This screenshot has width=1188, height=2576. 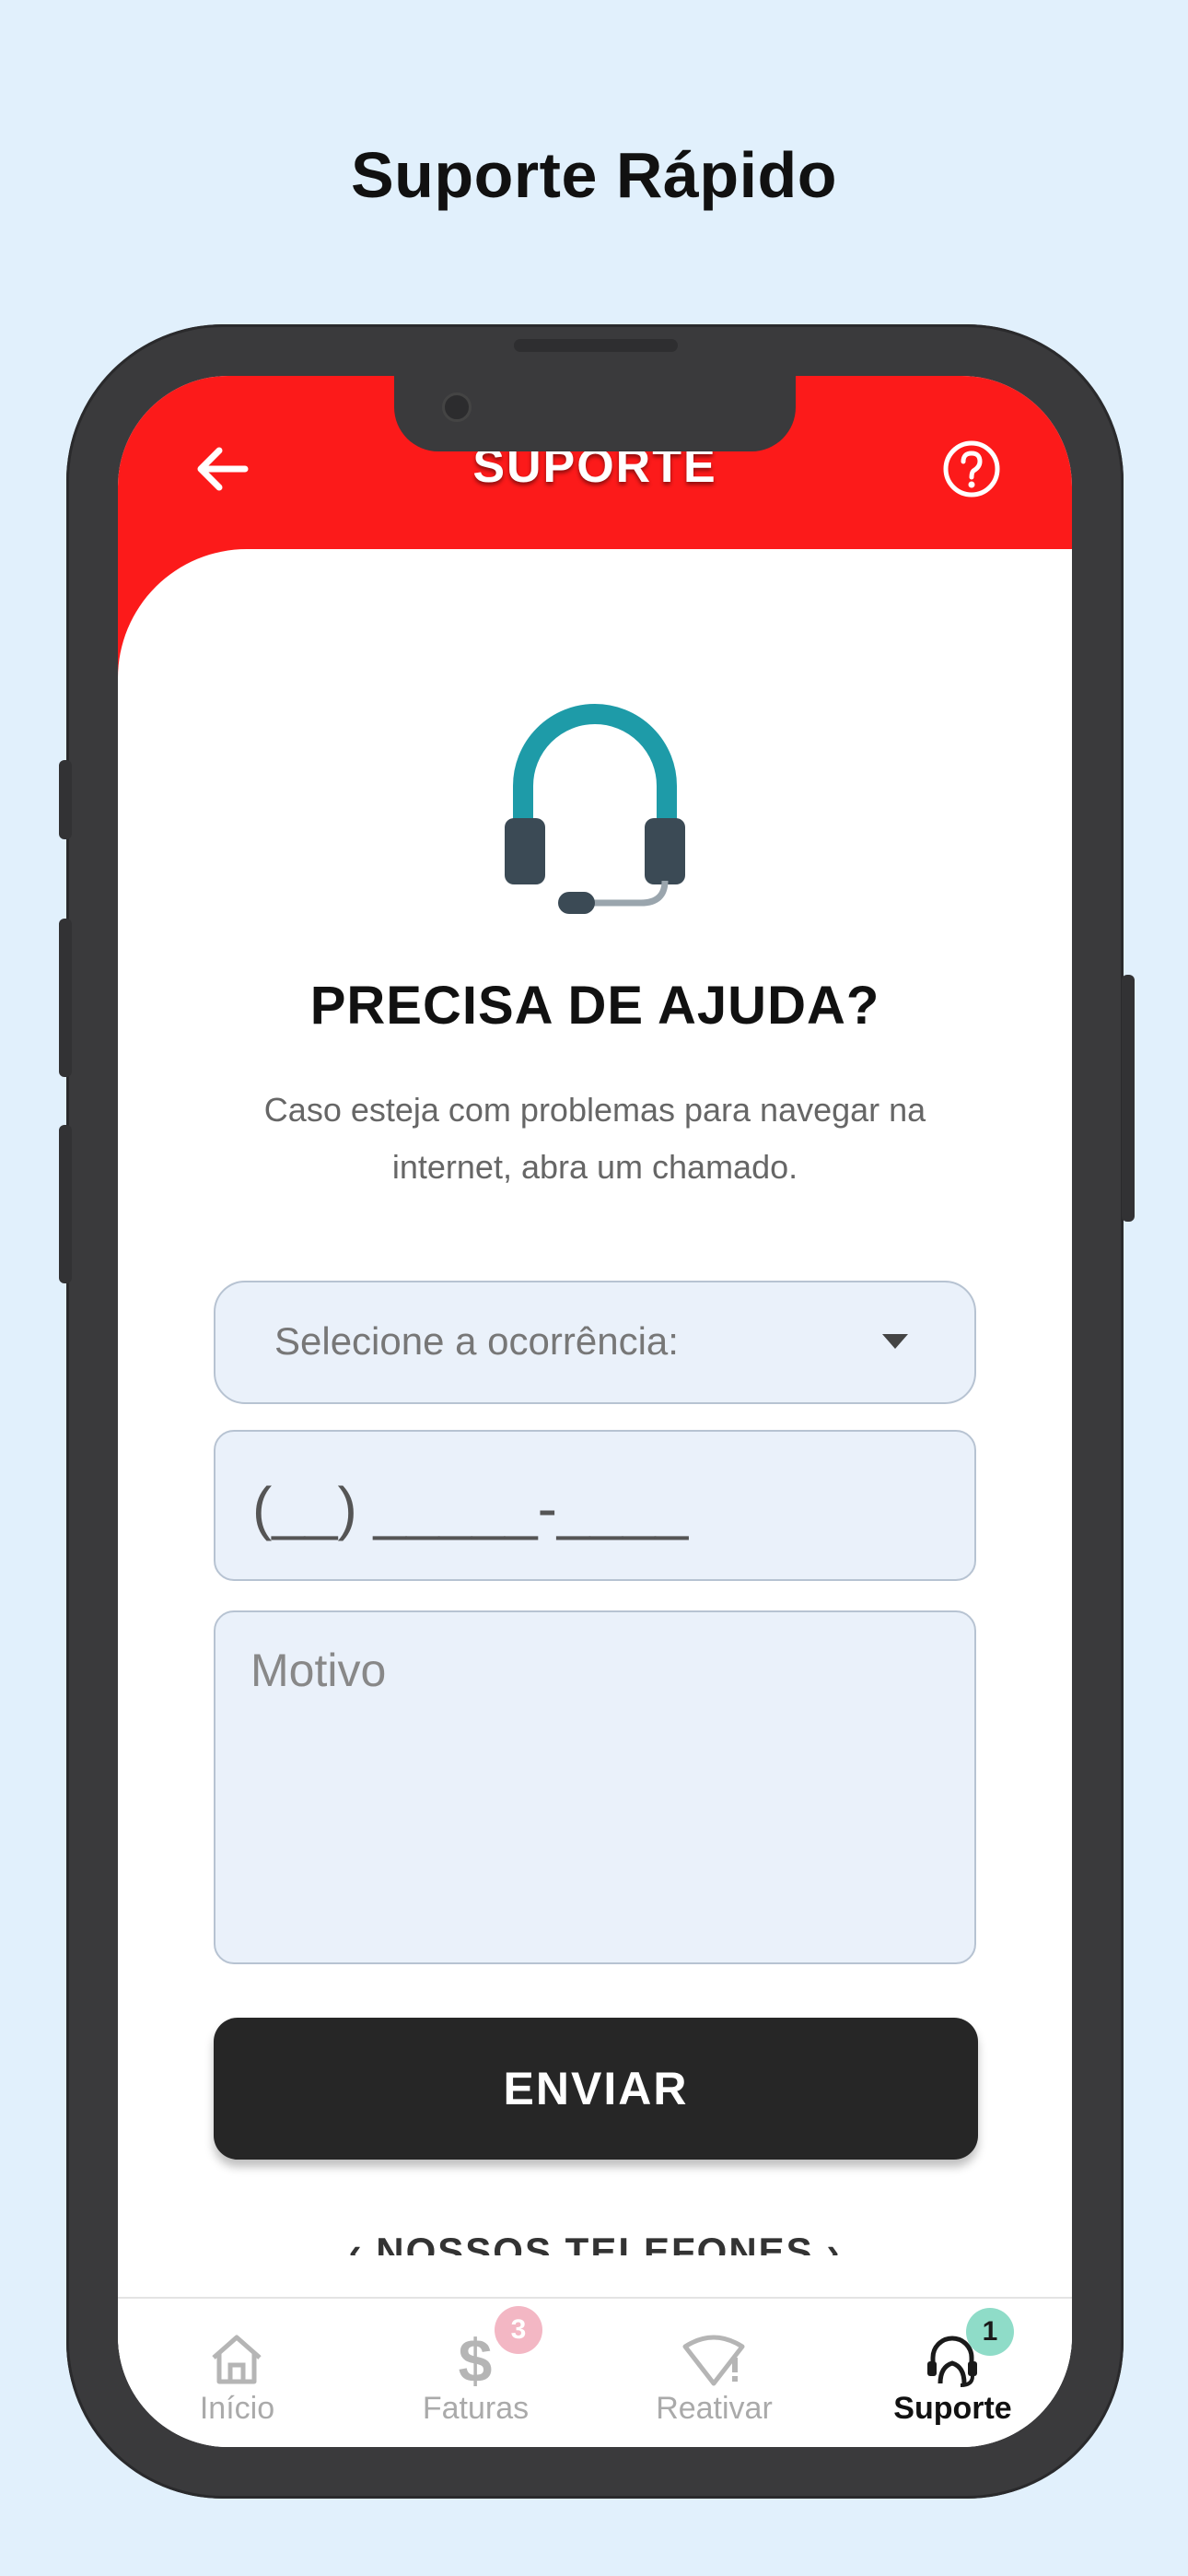 I want to click on phone-side-button-mute, so click(x=65, y=799).